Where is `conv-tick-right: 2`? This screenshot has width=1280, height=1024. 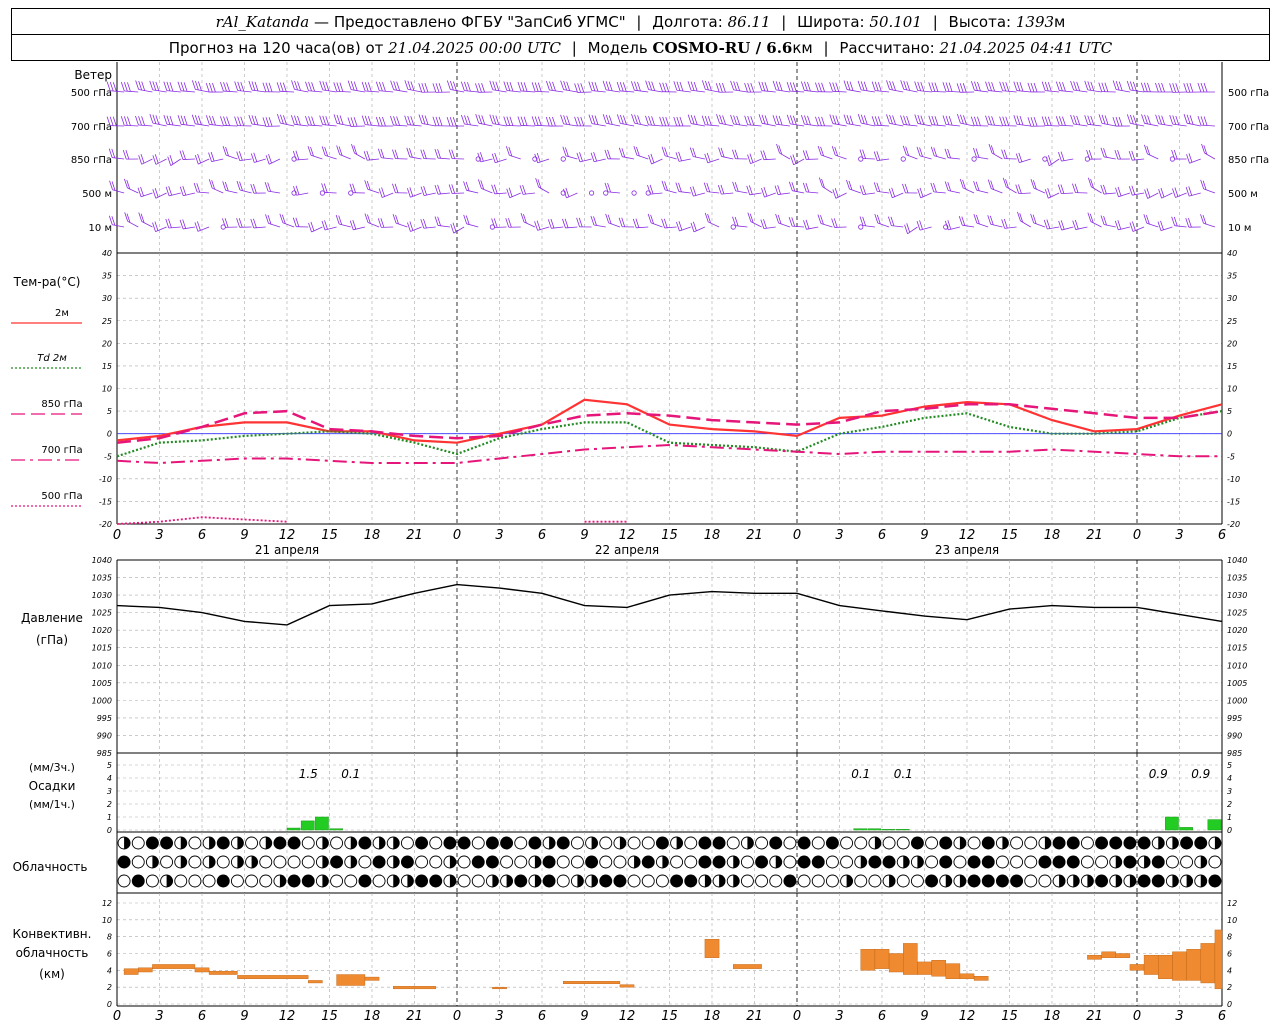
conv-tick-right: 2 is located at coordinates (1229, 987).